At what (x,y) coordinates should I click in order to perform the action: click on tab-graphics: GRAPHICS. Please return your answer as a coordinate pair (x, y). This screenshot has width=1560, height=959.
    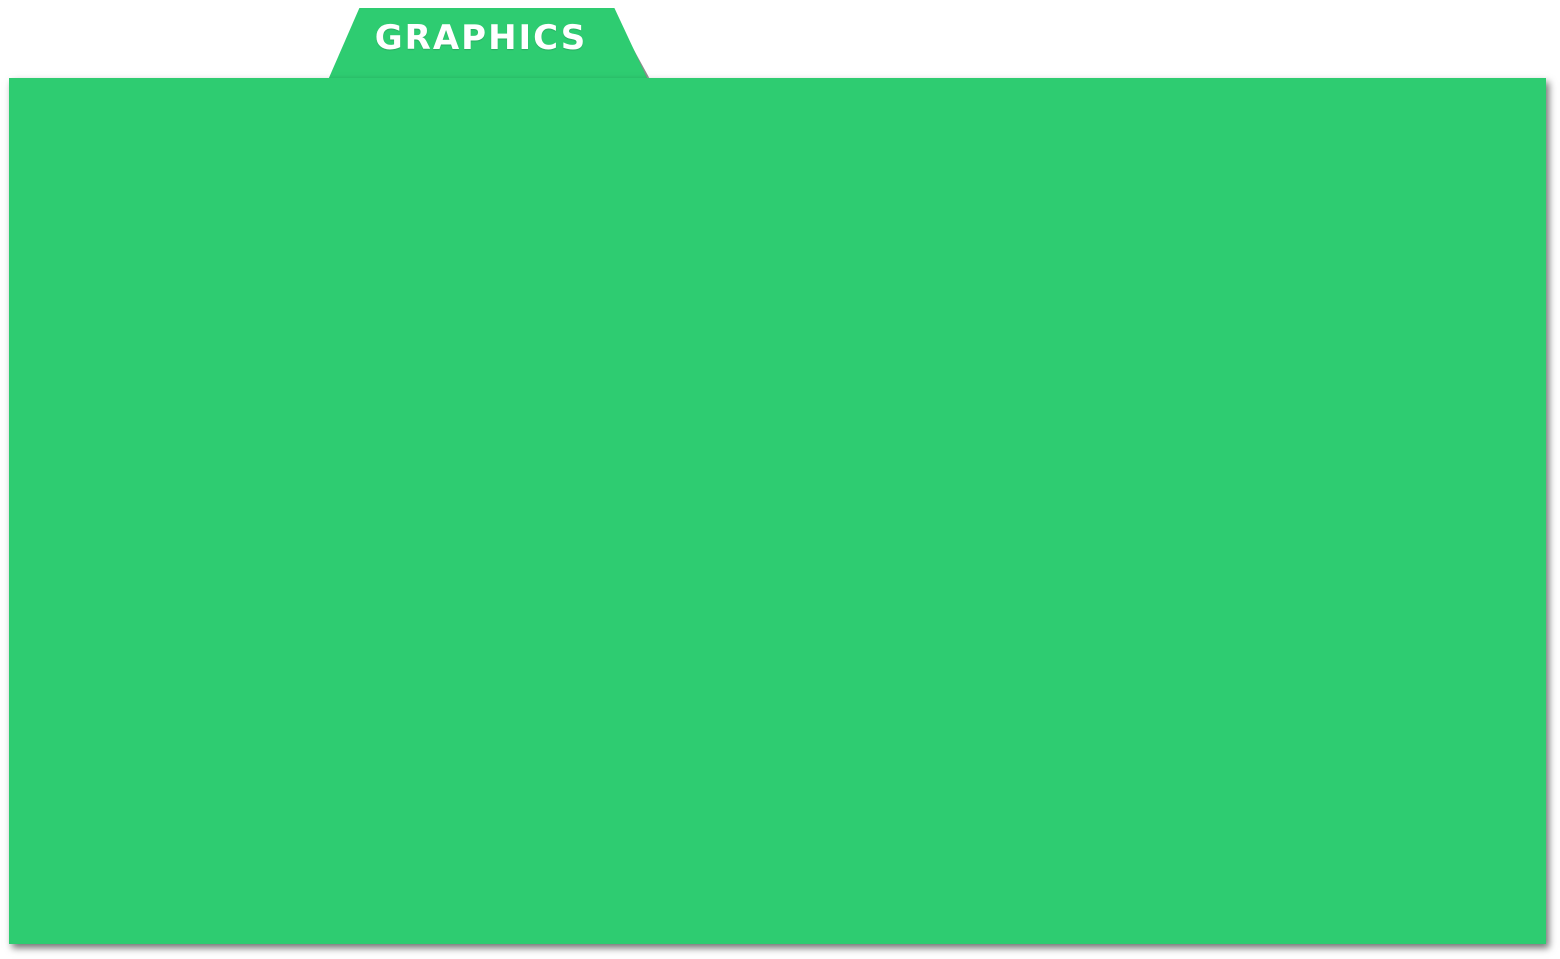
    Looking at the image, I should click on (488, 44).